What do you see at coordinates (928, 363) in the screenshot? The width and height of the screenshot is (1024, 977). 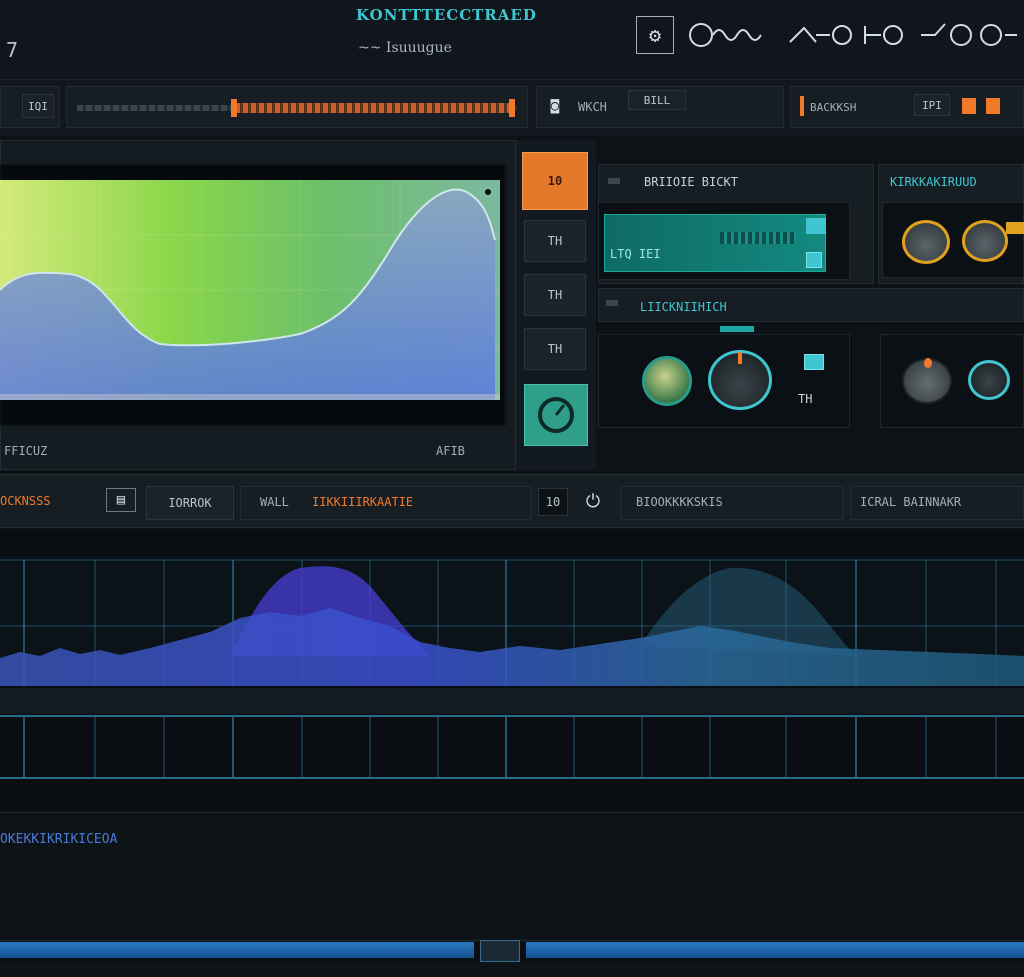 I see `module-d-knob-1-pointer` at bounding box center [928, 363].